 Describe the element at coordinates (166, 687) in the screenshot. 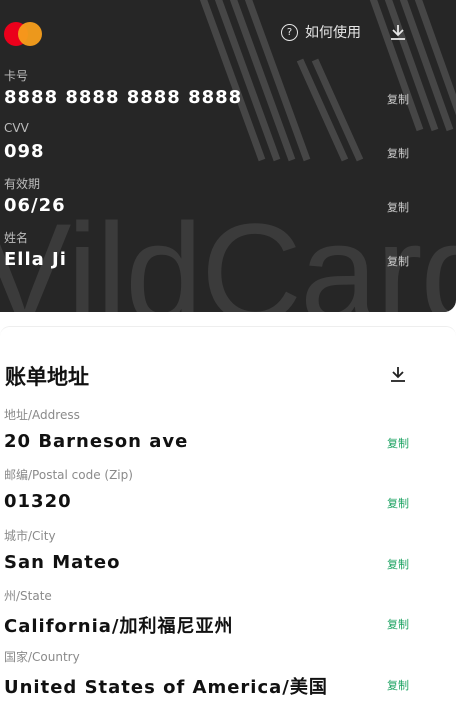

I see `country-value: United States of America/美国` at that location.